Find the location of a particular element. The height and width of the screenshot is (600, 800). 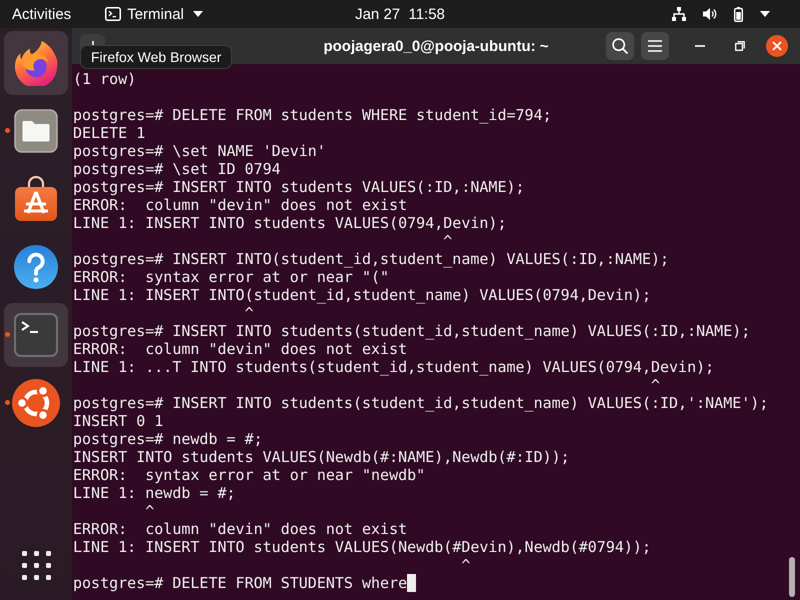

tooltip: Firefox Web Browser is located at coordinates (156, 57).